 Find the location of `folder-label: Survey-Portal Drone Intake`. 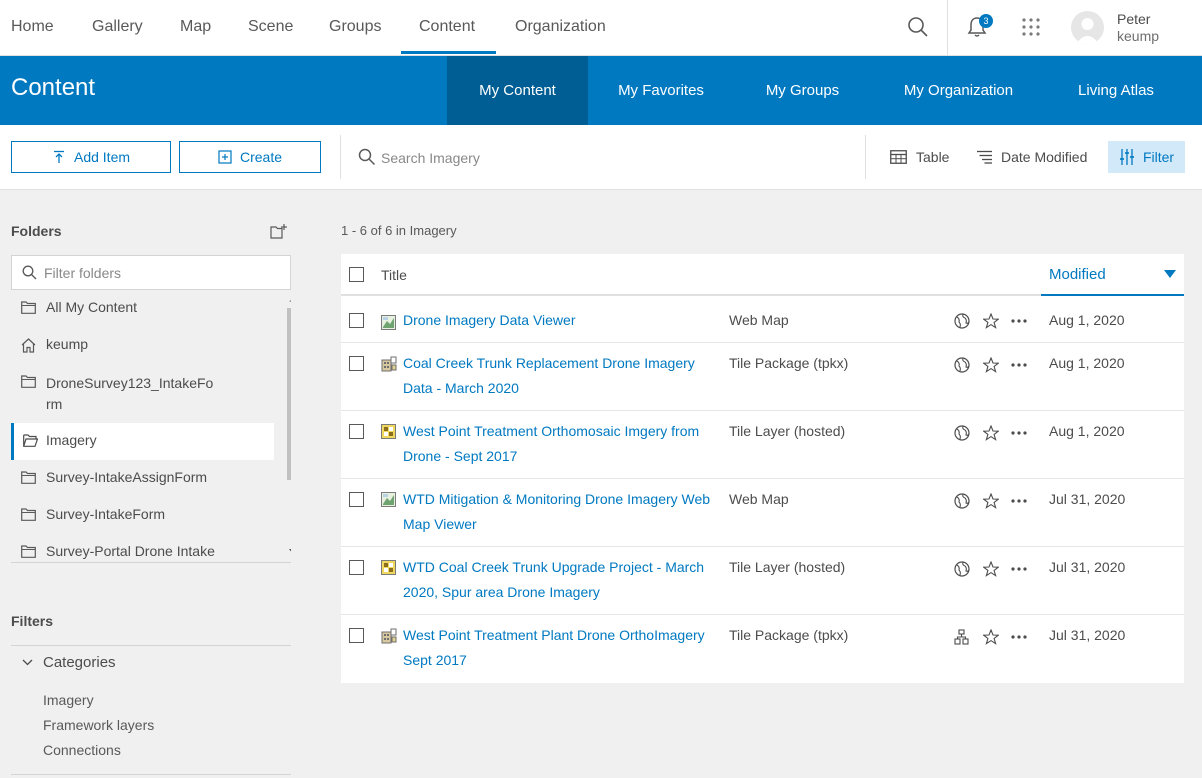

folder-label: Survey-Portal Drone Intake is located at coordinates (130, 551).